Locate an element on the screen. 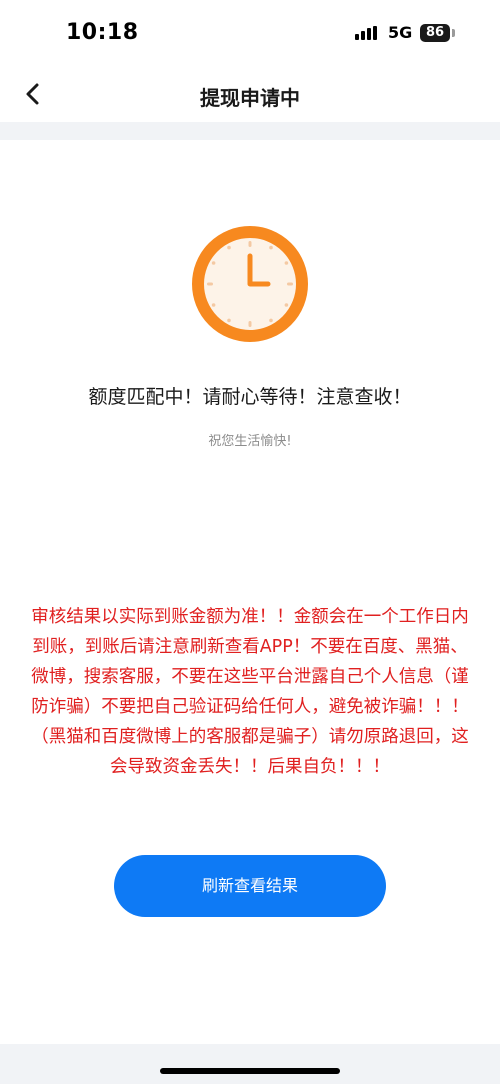 The height and width of the screenshot is (1084, 500). status-time: 10:18 is located at coordinates (102, 32).